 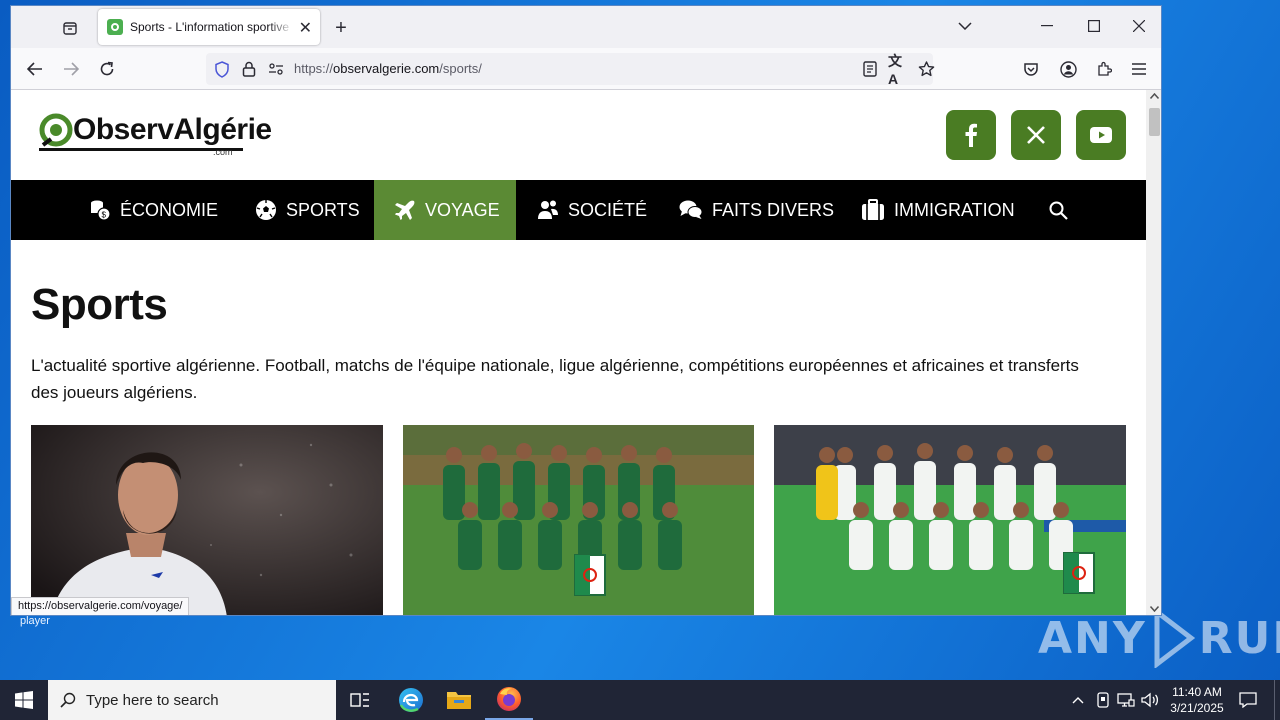 I want to click on minimize-icon, so click(x=1047, y=26).